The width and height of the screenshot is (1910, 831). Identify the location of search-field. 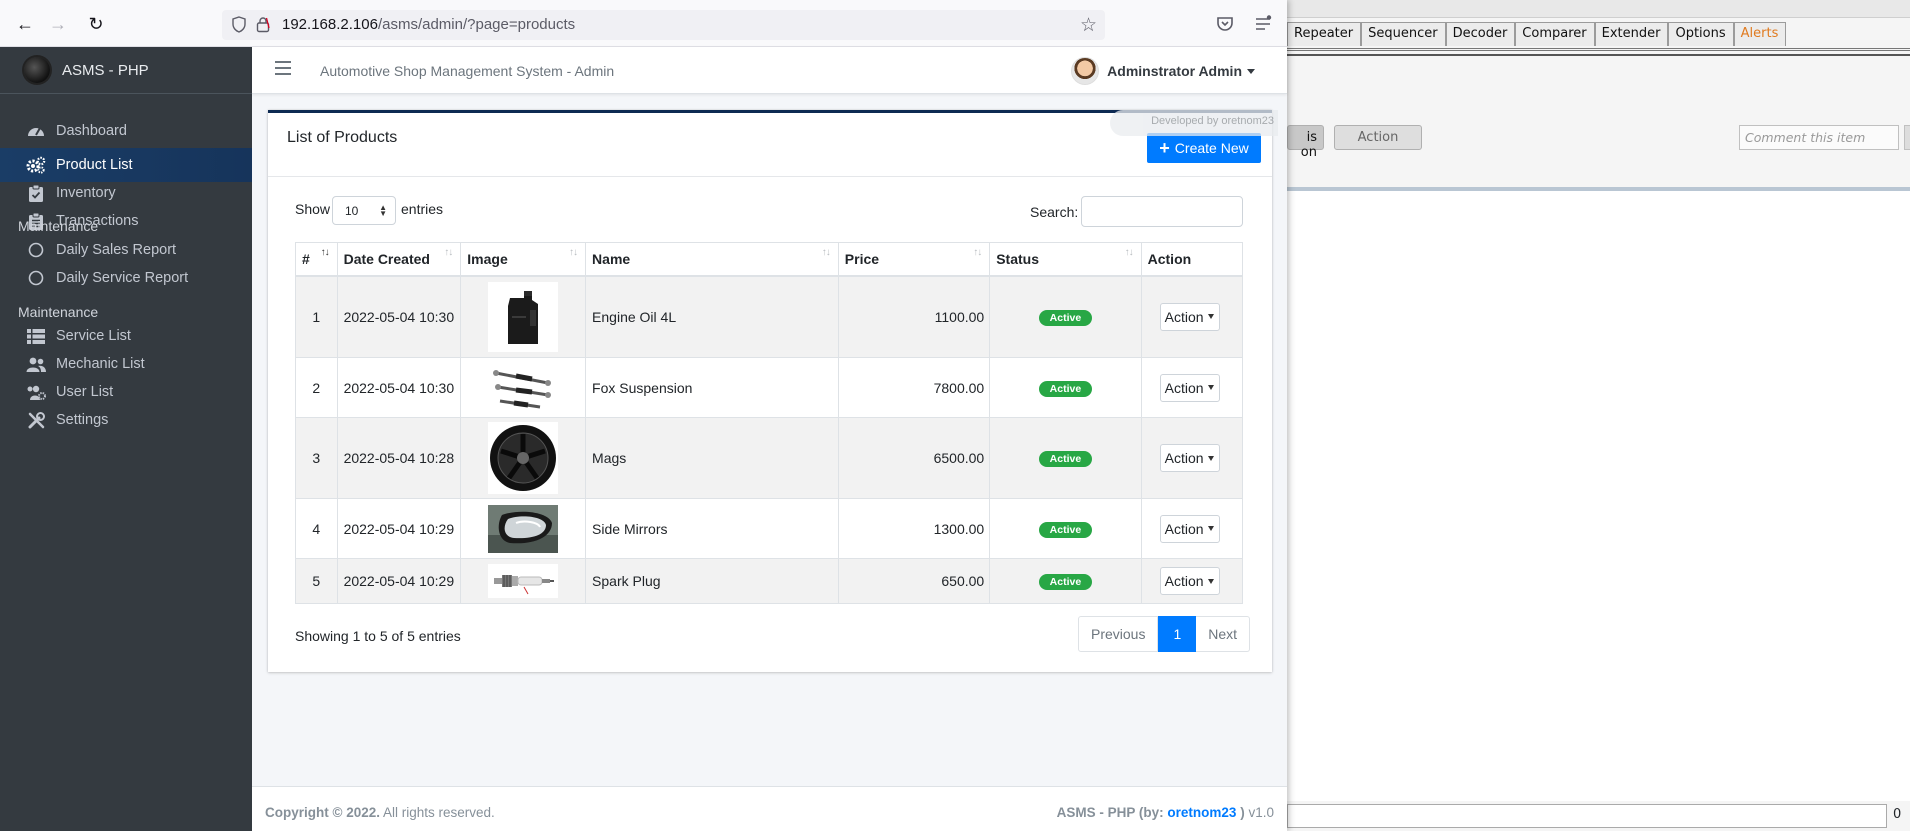
(1587, 816).